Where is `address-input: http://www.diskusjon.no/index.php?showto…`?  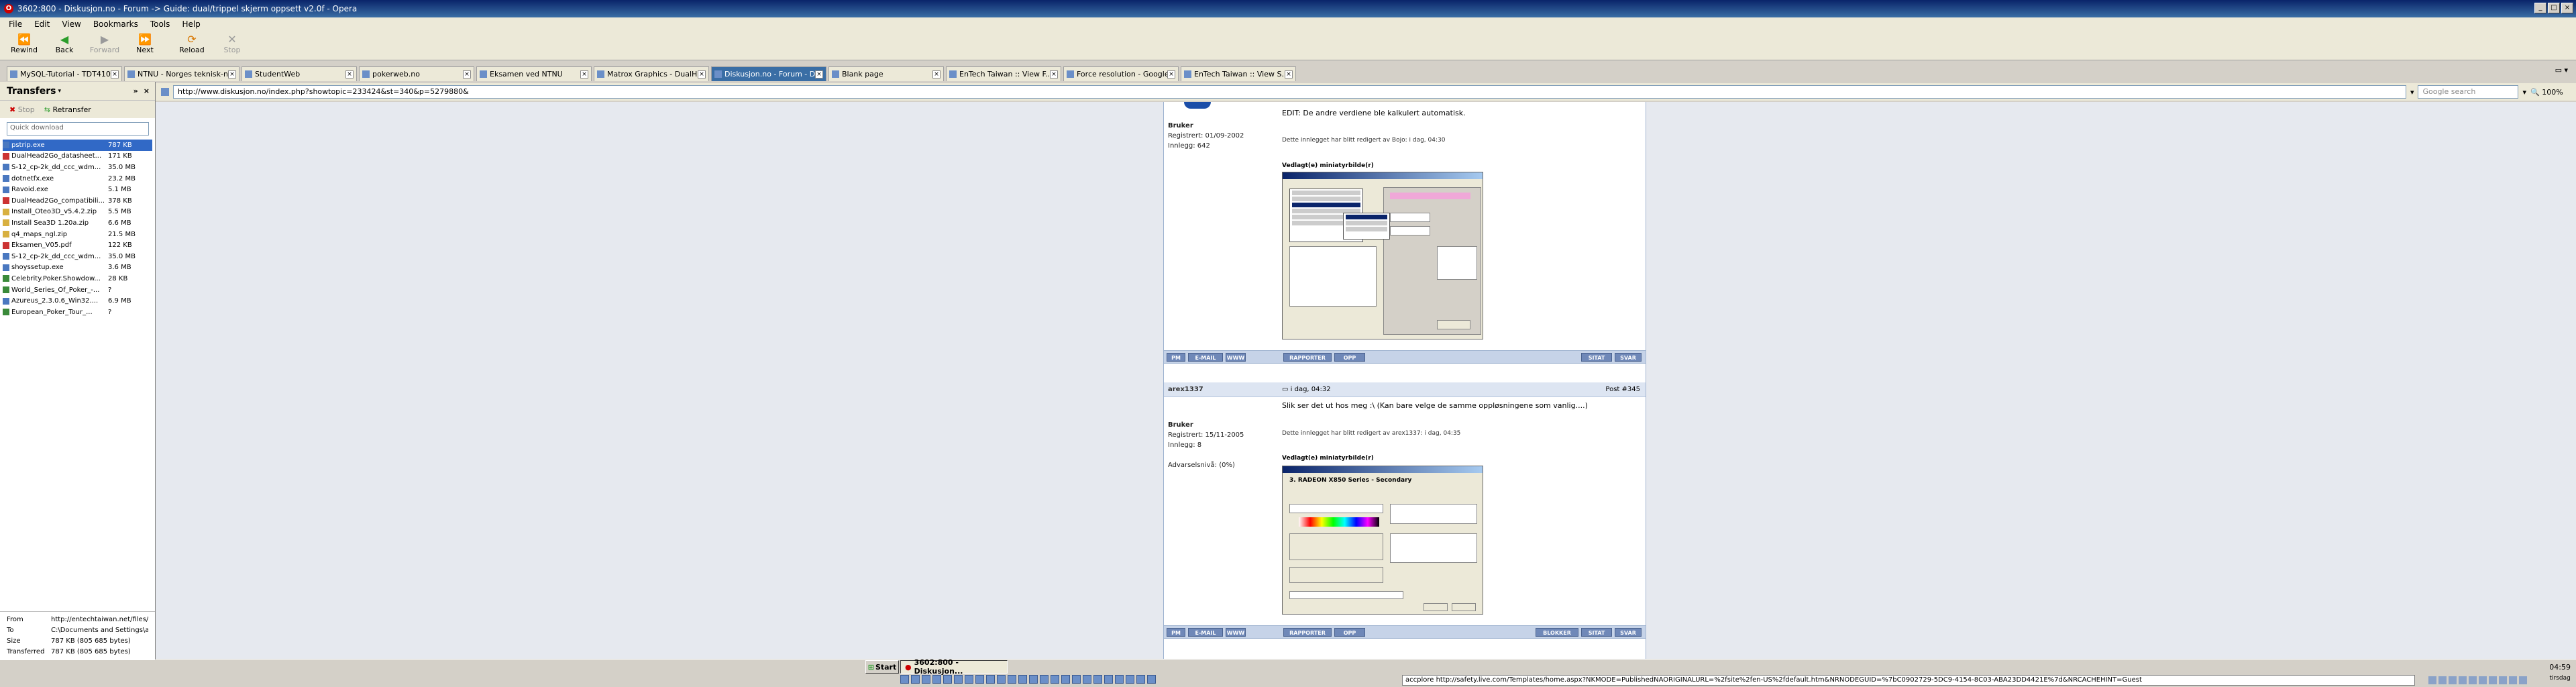 address-input: http://www.diskusjon.no/index.php?showto… is located at coordinates (1289, 92).